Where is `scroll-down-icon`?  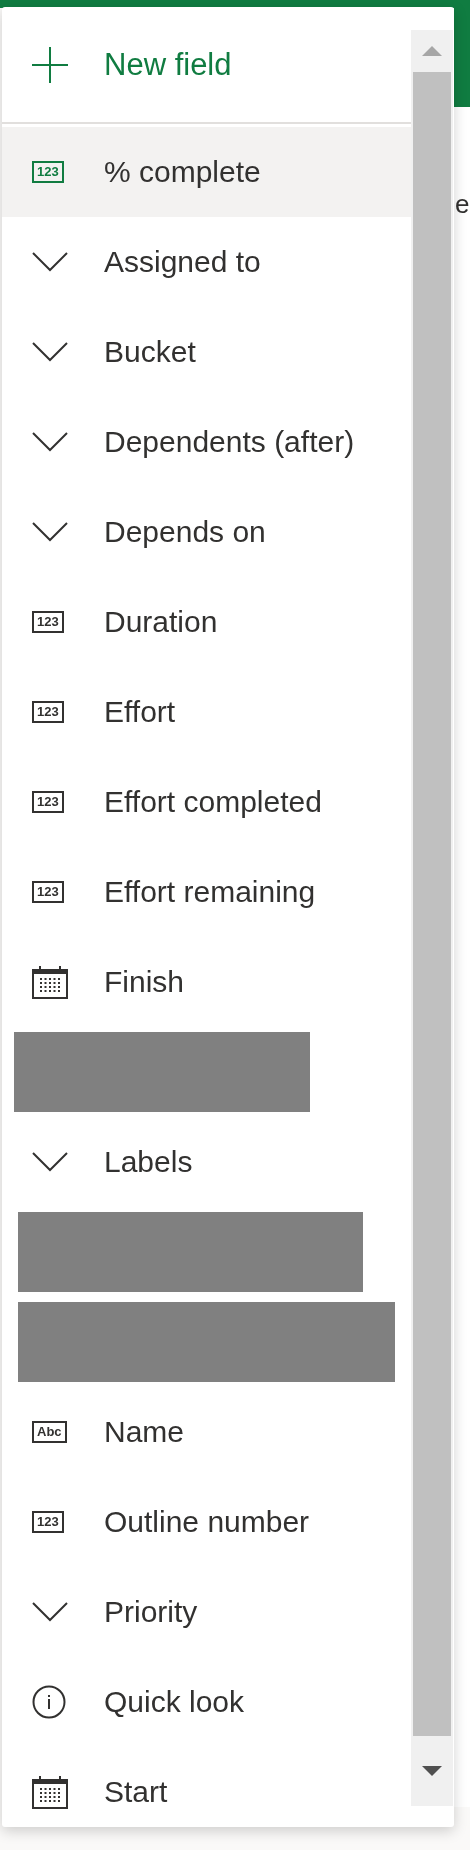 scroll-down-icon is located at coordinates (432, 1771).